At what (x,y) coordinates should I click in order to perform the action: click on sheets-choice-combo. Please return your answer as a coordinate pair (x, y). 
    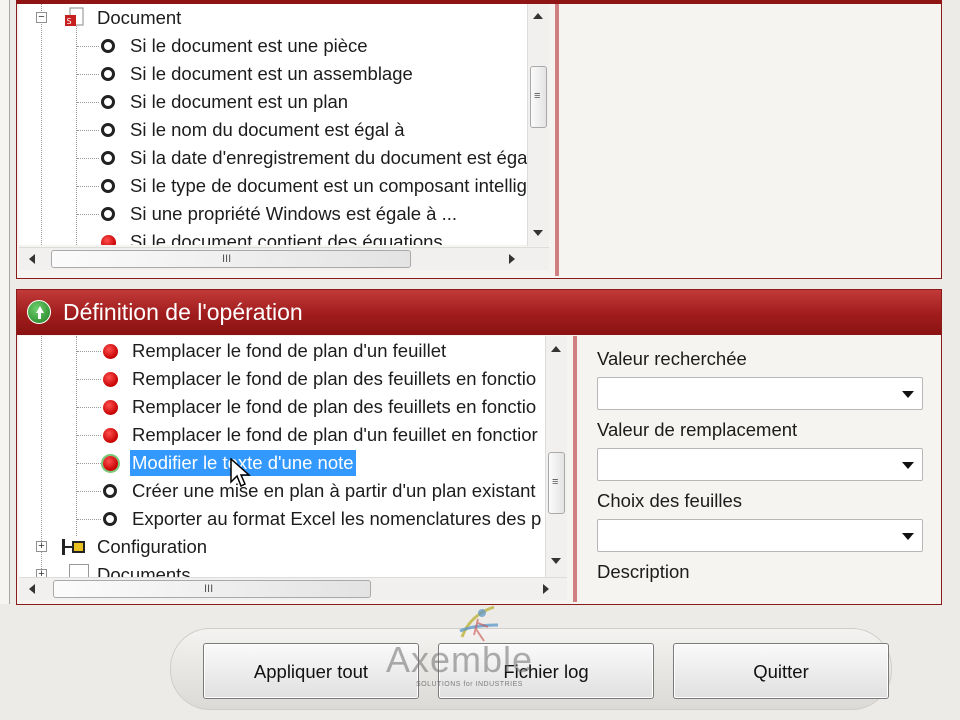
    Looking at the image, I should click on (760, 535).